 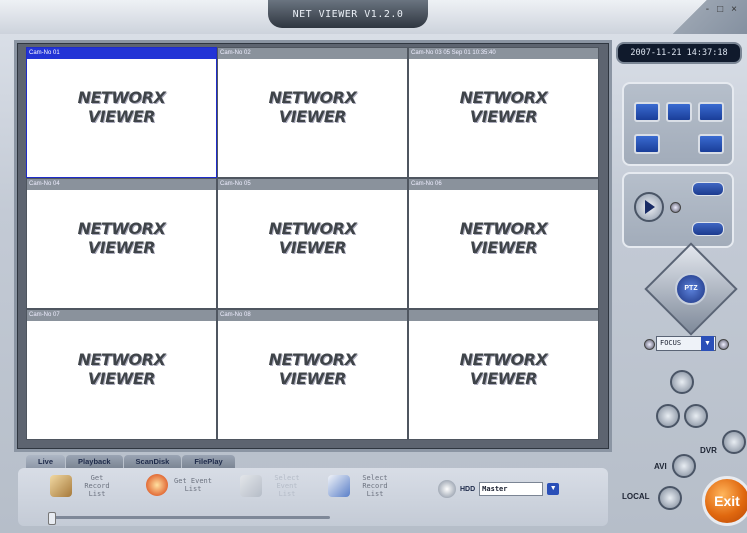 What do you see at coordinates (678, 124) in the screenshot?
I see `split-layout-panel` at bounding box center [678, 124].